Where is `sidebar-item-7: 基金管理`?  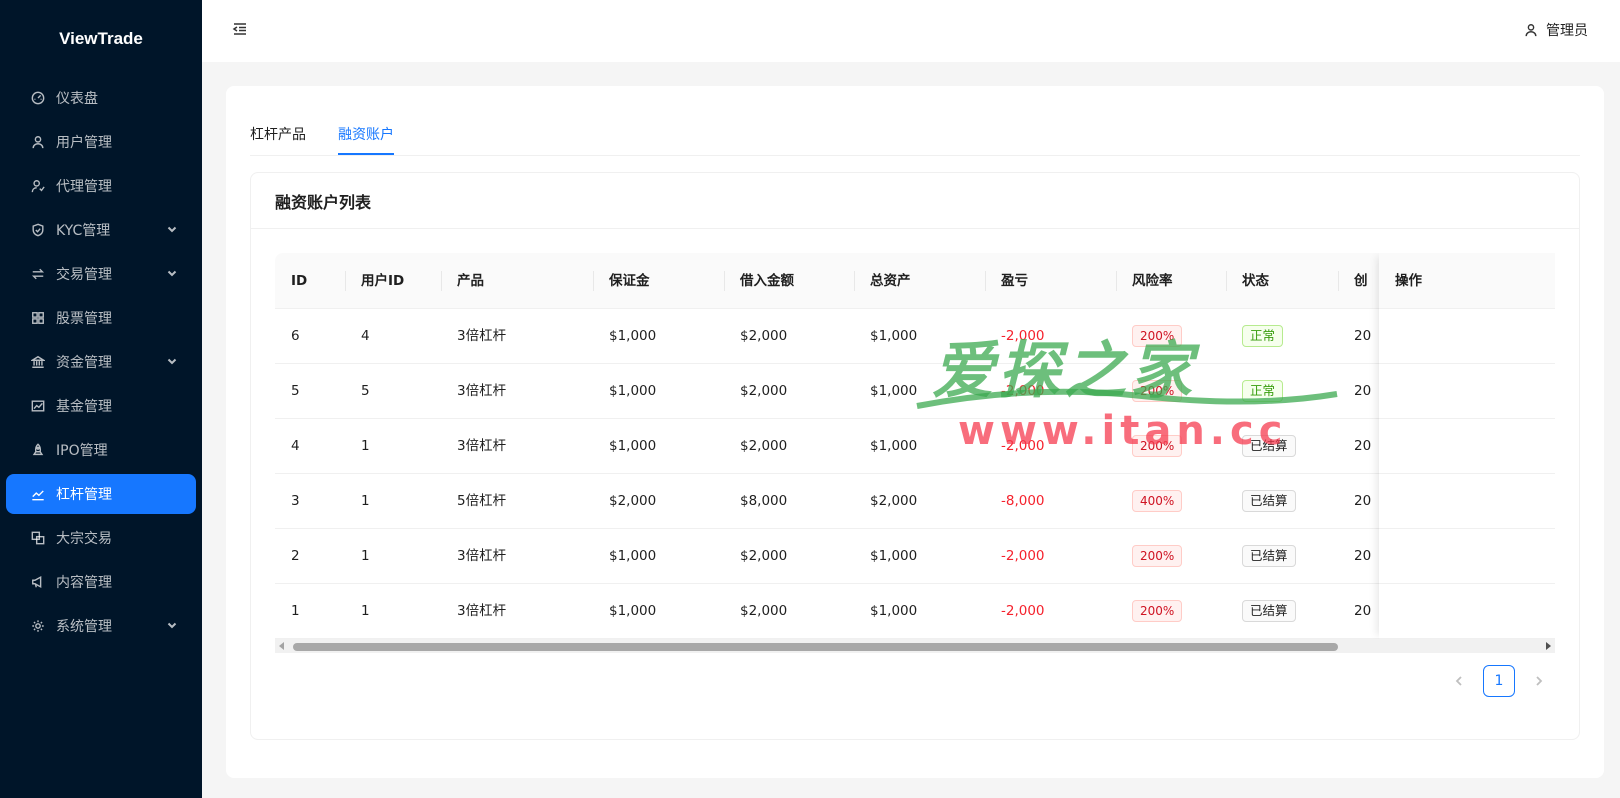 sidebar-item-7: 基金管理 is located at coordinates (101, 406).